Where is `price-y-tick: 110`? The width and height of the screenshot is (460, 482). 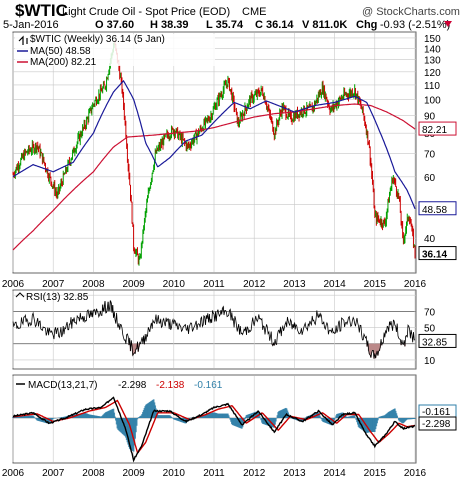
price-y-tick: 110 is located at coordinates (432, 86).